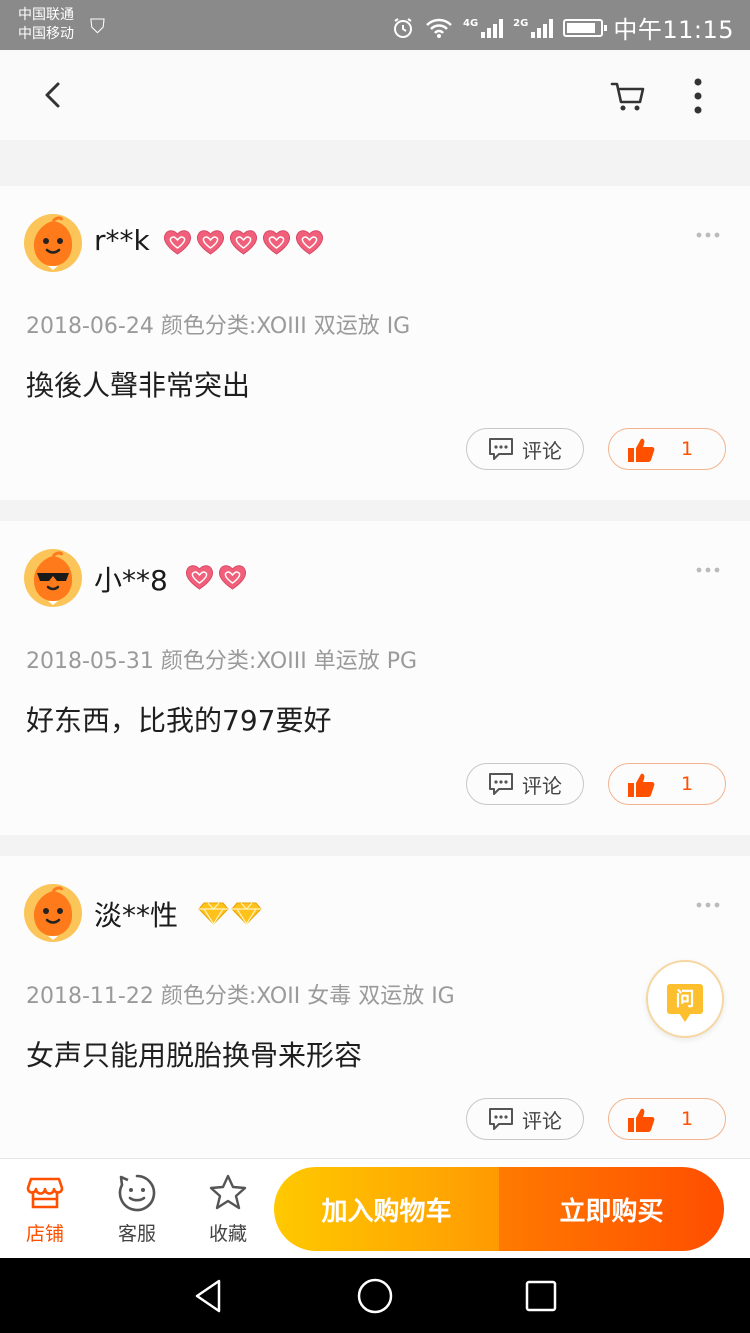 This screenshot has width=750, height=1333. Describe the element at coordinates (218, 326) in the screenshot. I see `review-meta: 2018-06-24 颜色分类:XOIII 双运放 IG` at that location.